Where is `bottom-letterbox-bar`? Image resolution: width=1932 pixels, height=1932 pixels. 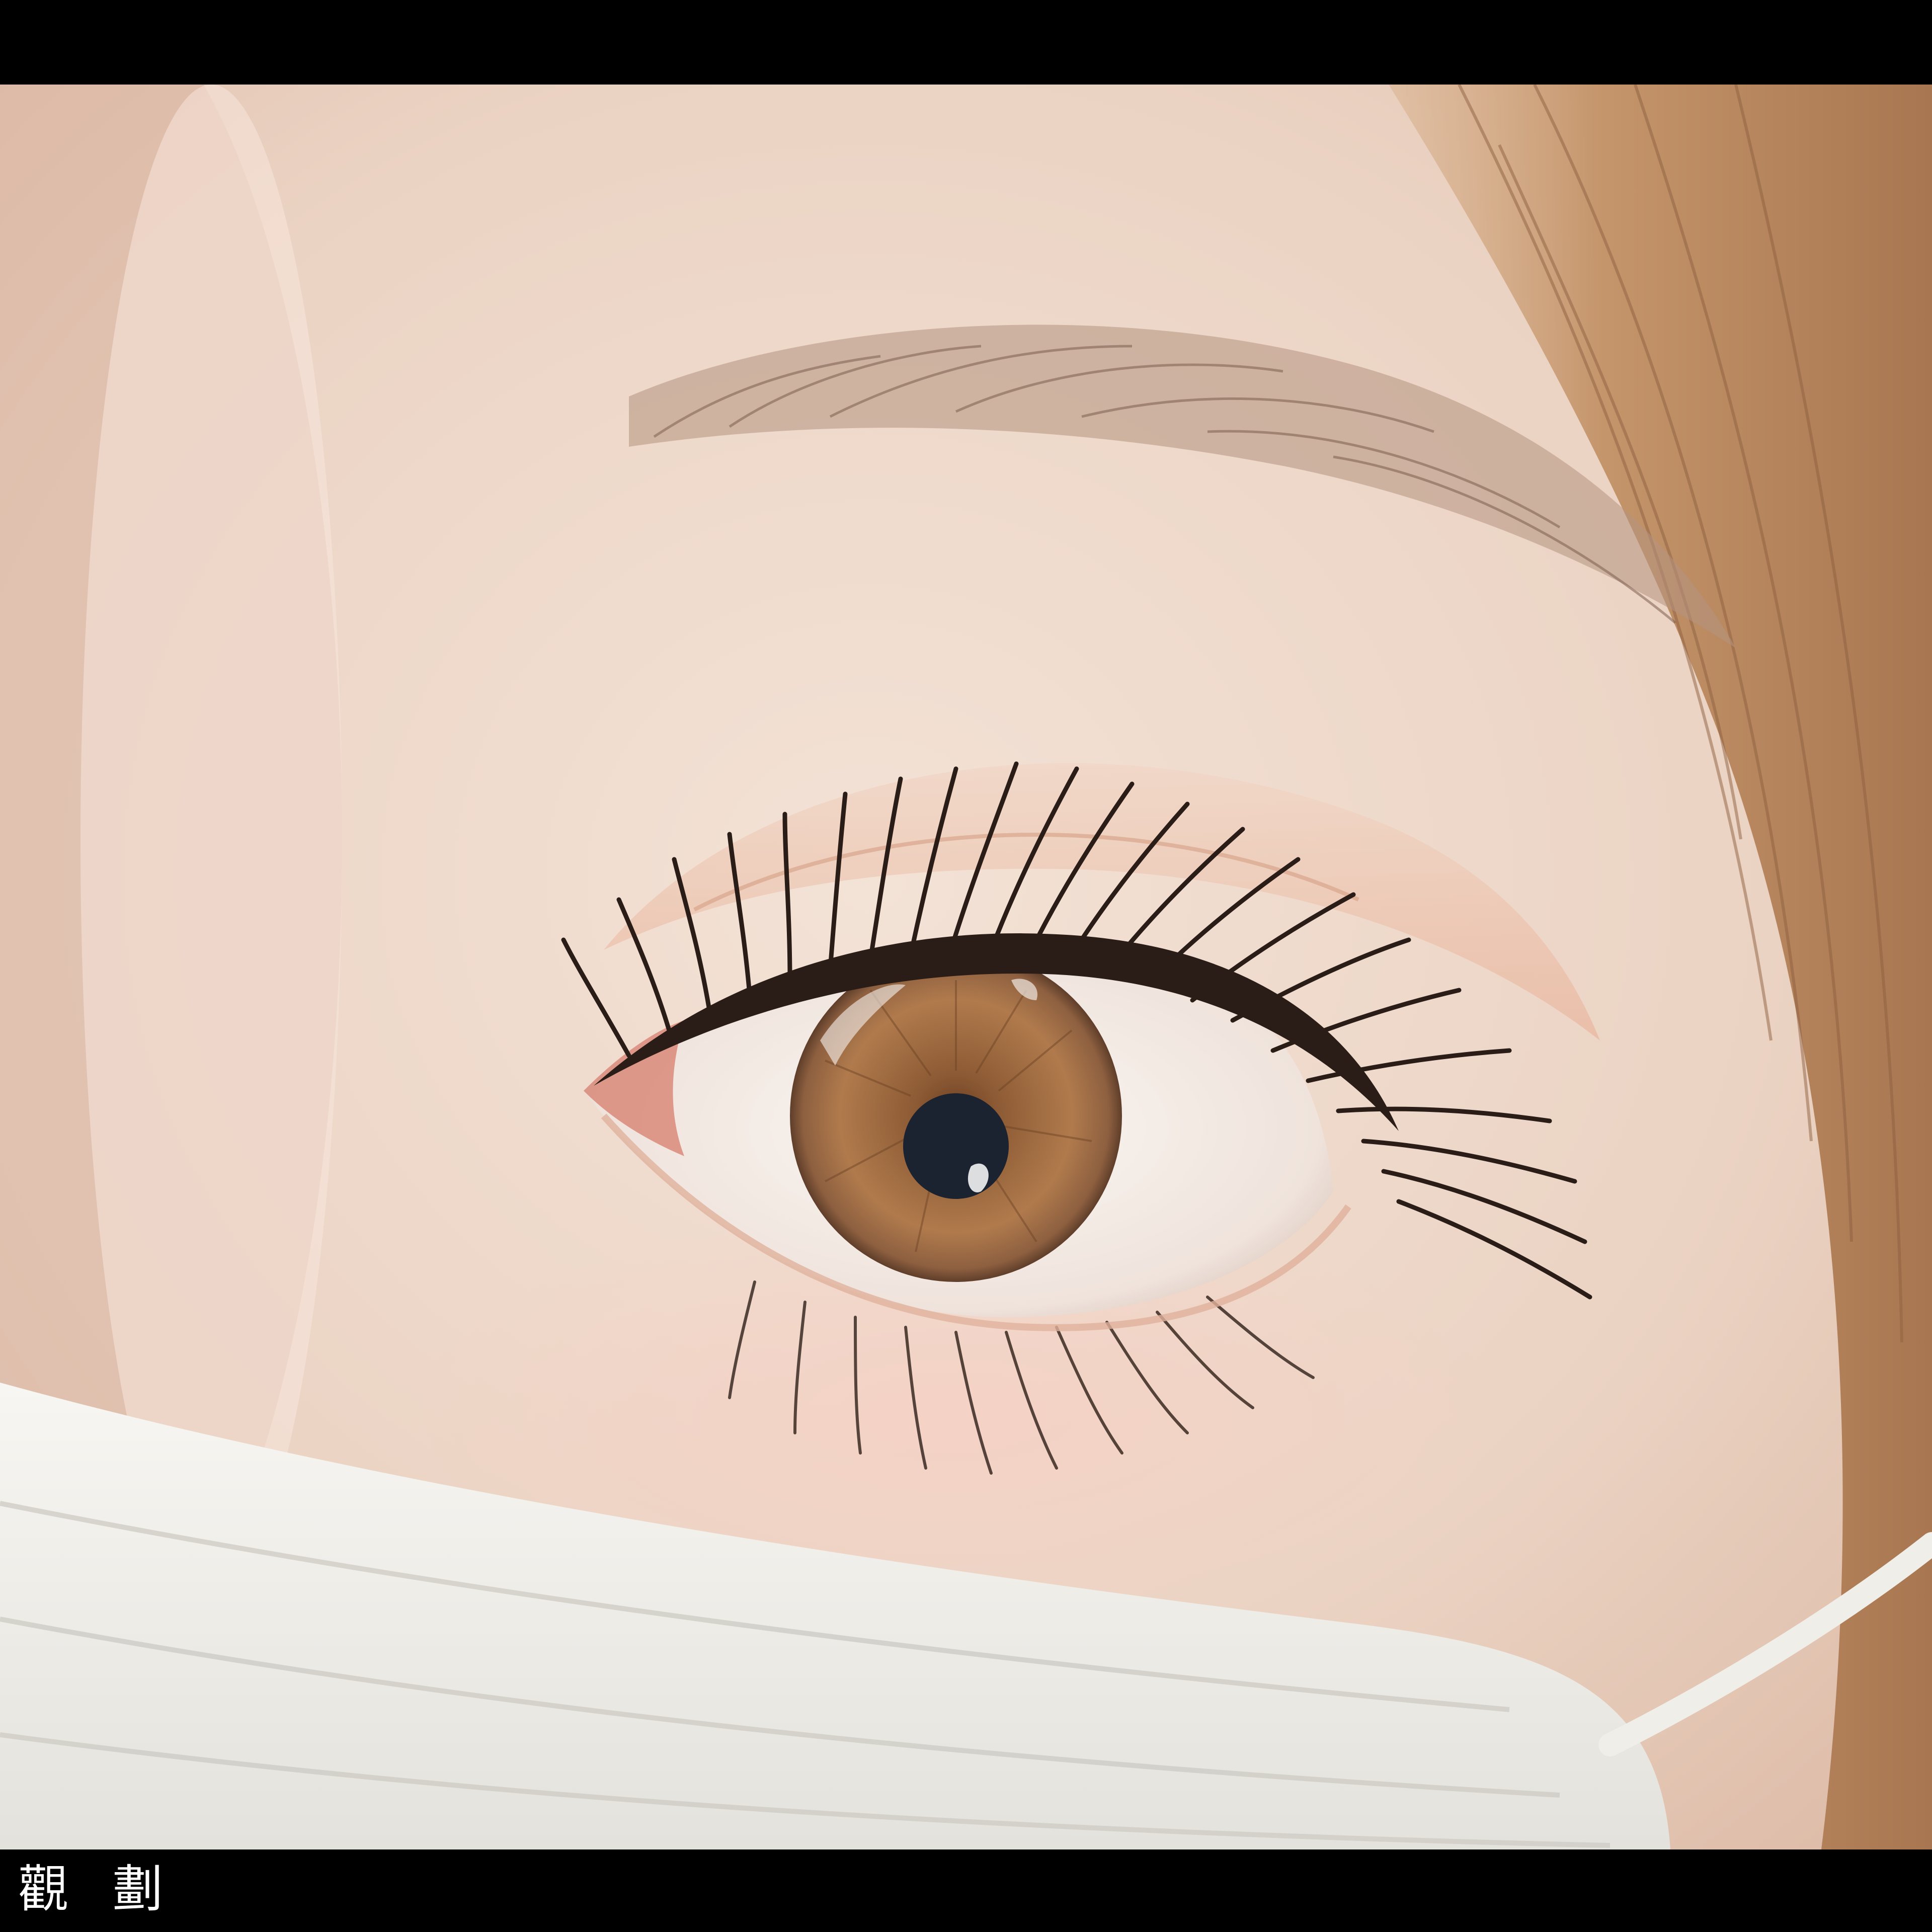 bottom-letterbox-bar is located at coordinates (966, 1891).